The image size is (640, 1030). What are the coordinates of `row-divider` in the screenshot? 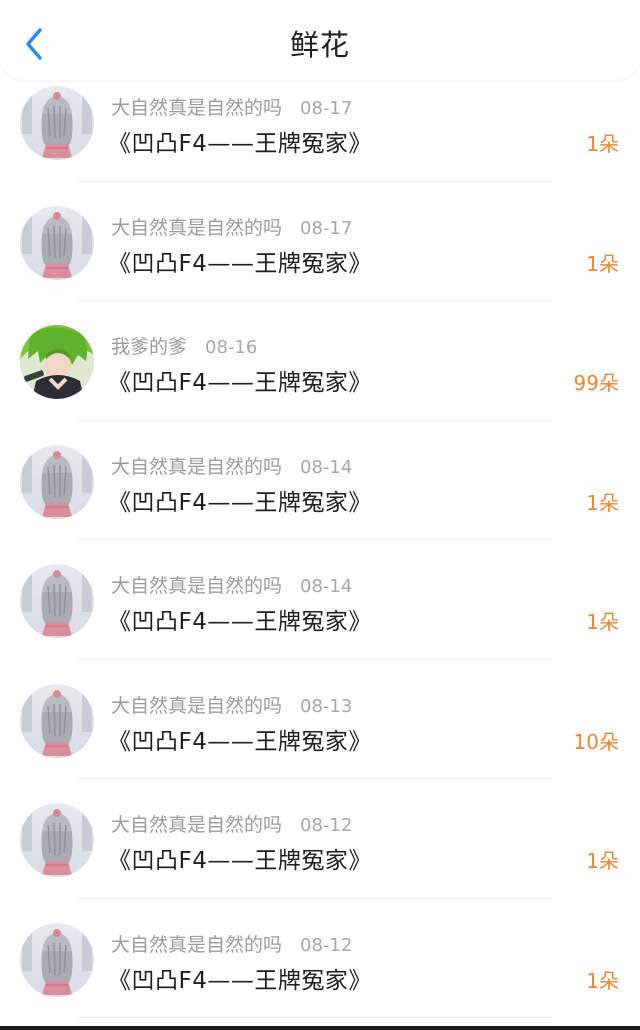 It's located at (315, 1017).